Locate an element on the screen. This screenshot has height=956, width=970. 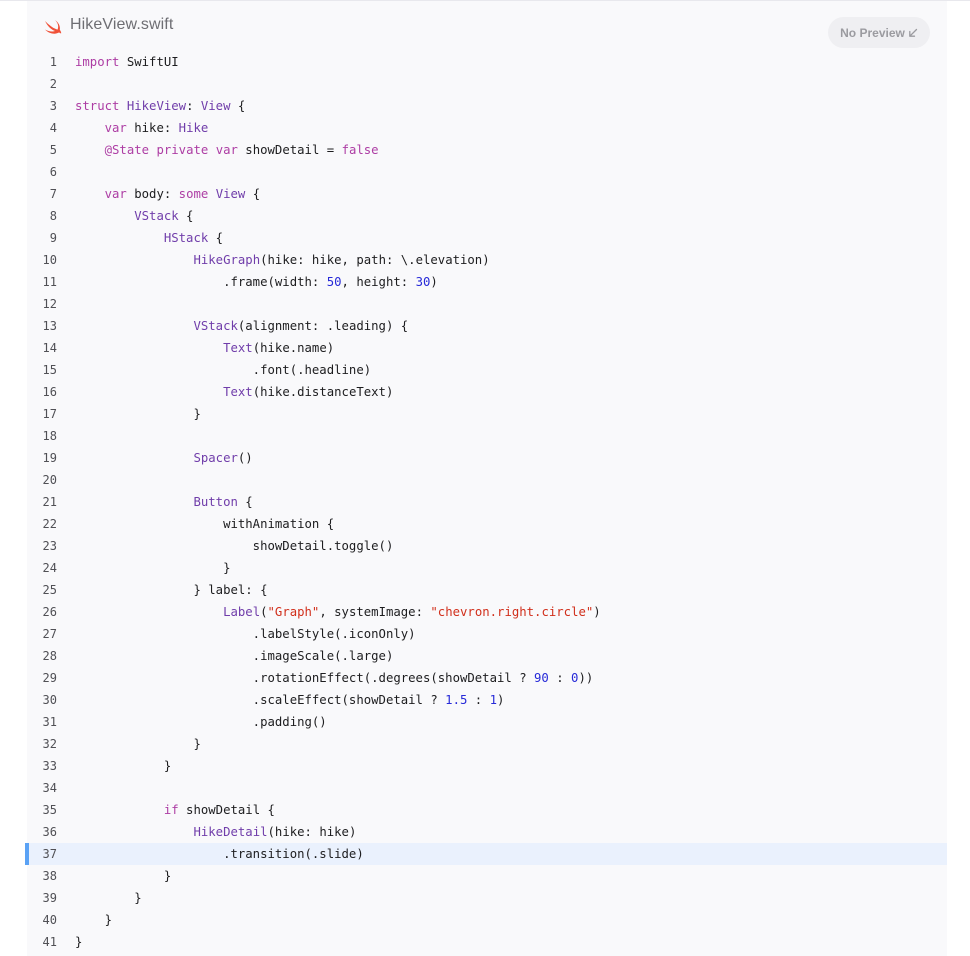
code-line: 17 } is located at coordinates (487, 414).